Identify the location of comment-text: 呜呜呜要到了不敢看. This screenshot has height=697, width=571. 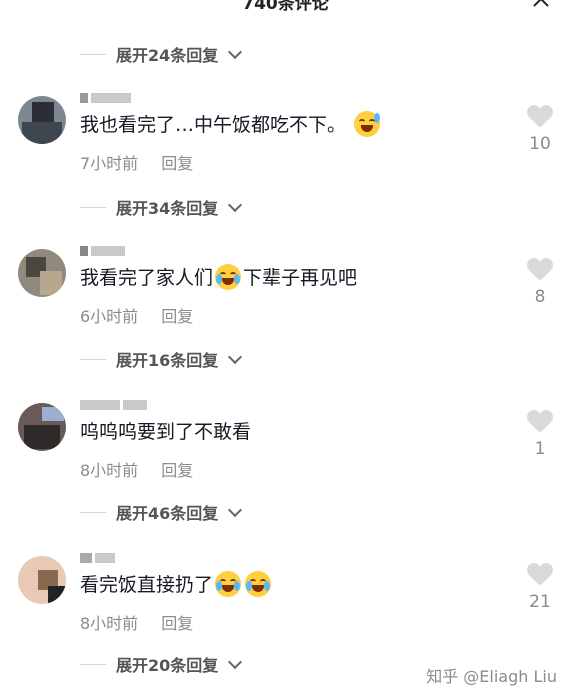
(166, 432).